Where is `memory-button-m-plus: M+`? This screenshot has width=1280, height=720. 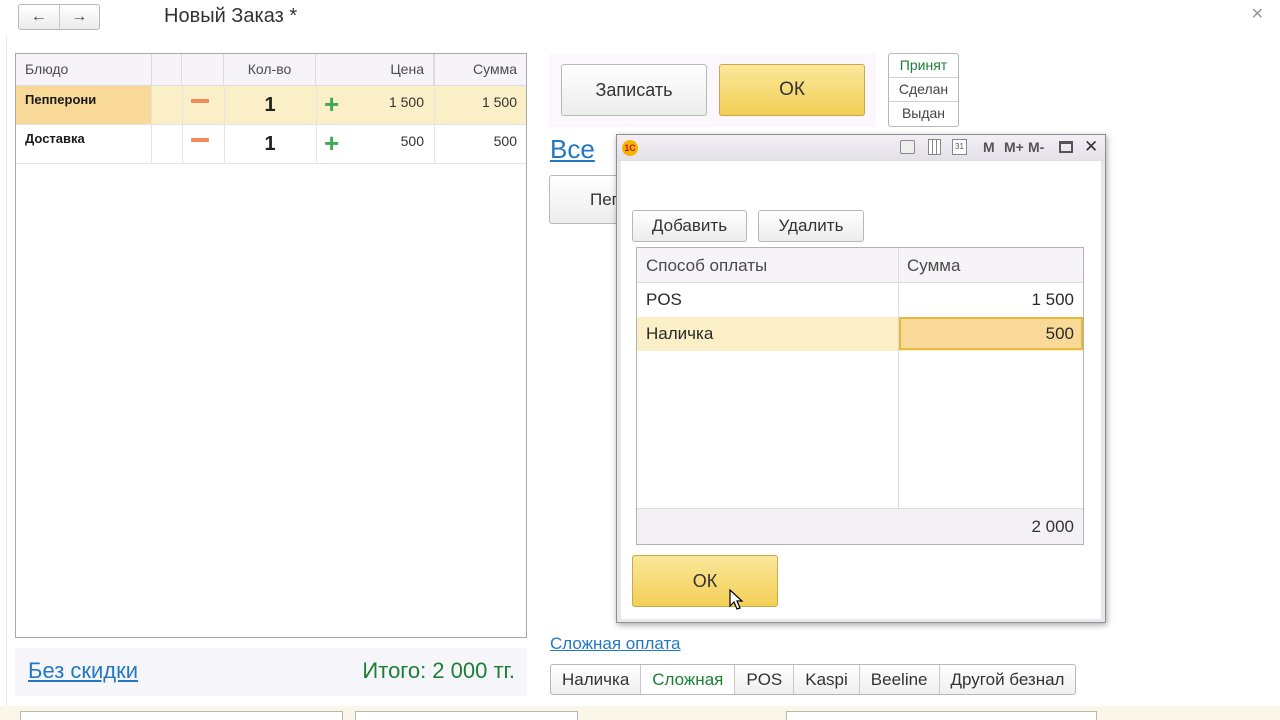 memory-button-m-plus: M+ is located at coordinates (1014, 147).